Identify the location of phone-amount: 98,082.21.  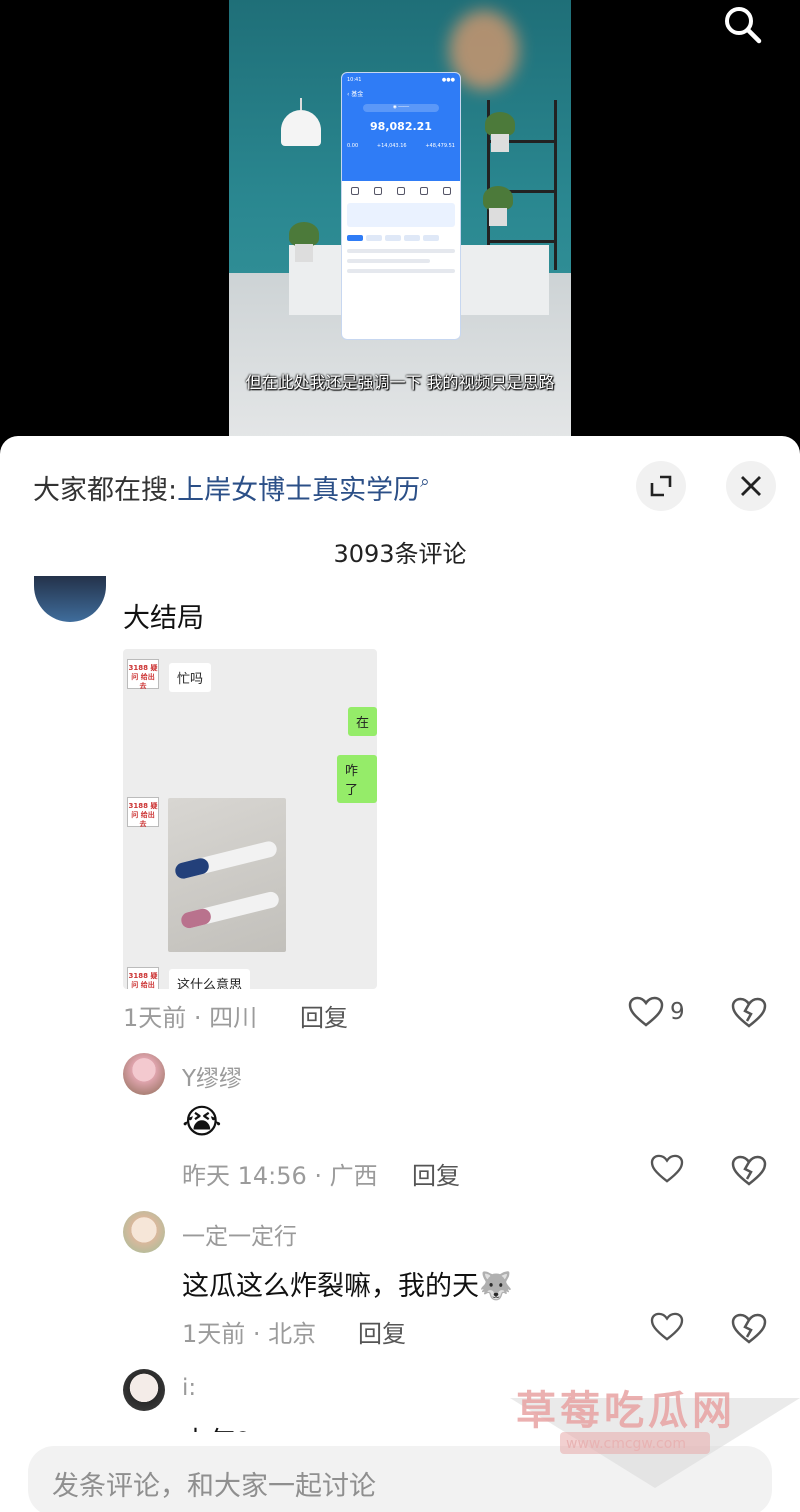
(401, 126).